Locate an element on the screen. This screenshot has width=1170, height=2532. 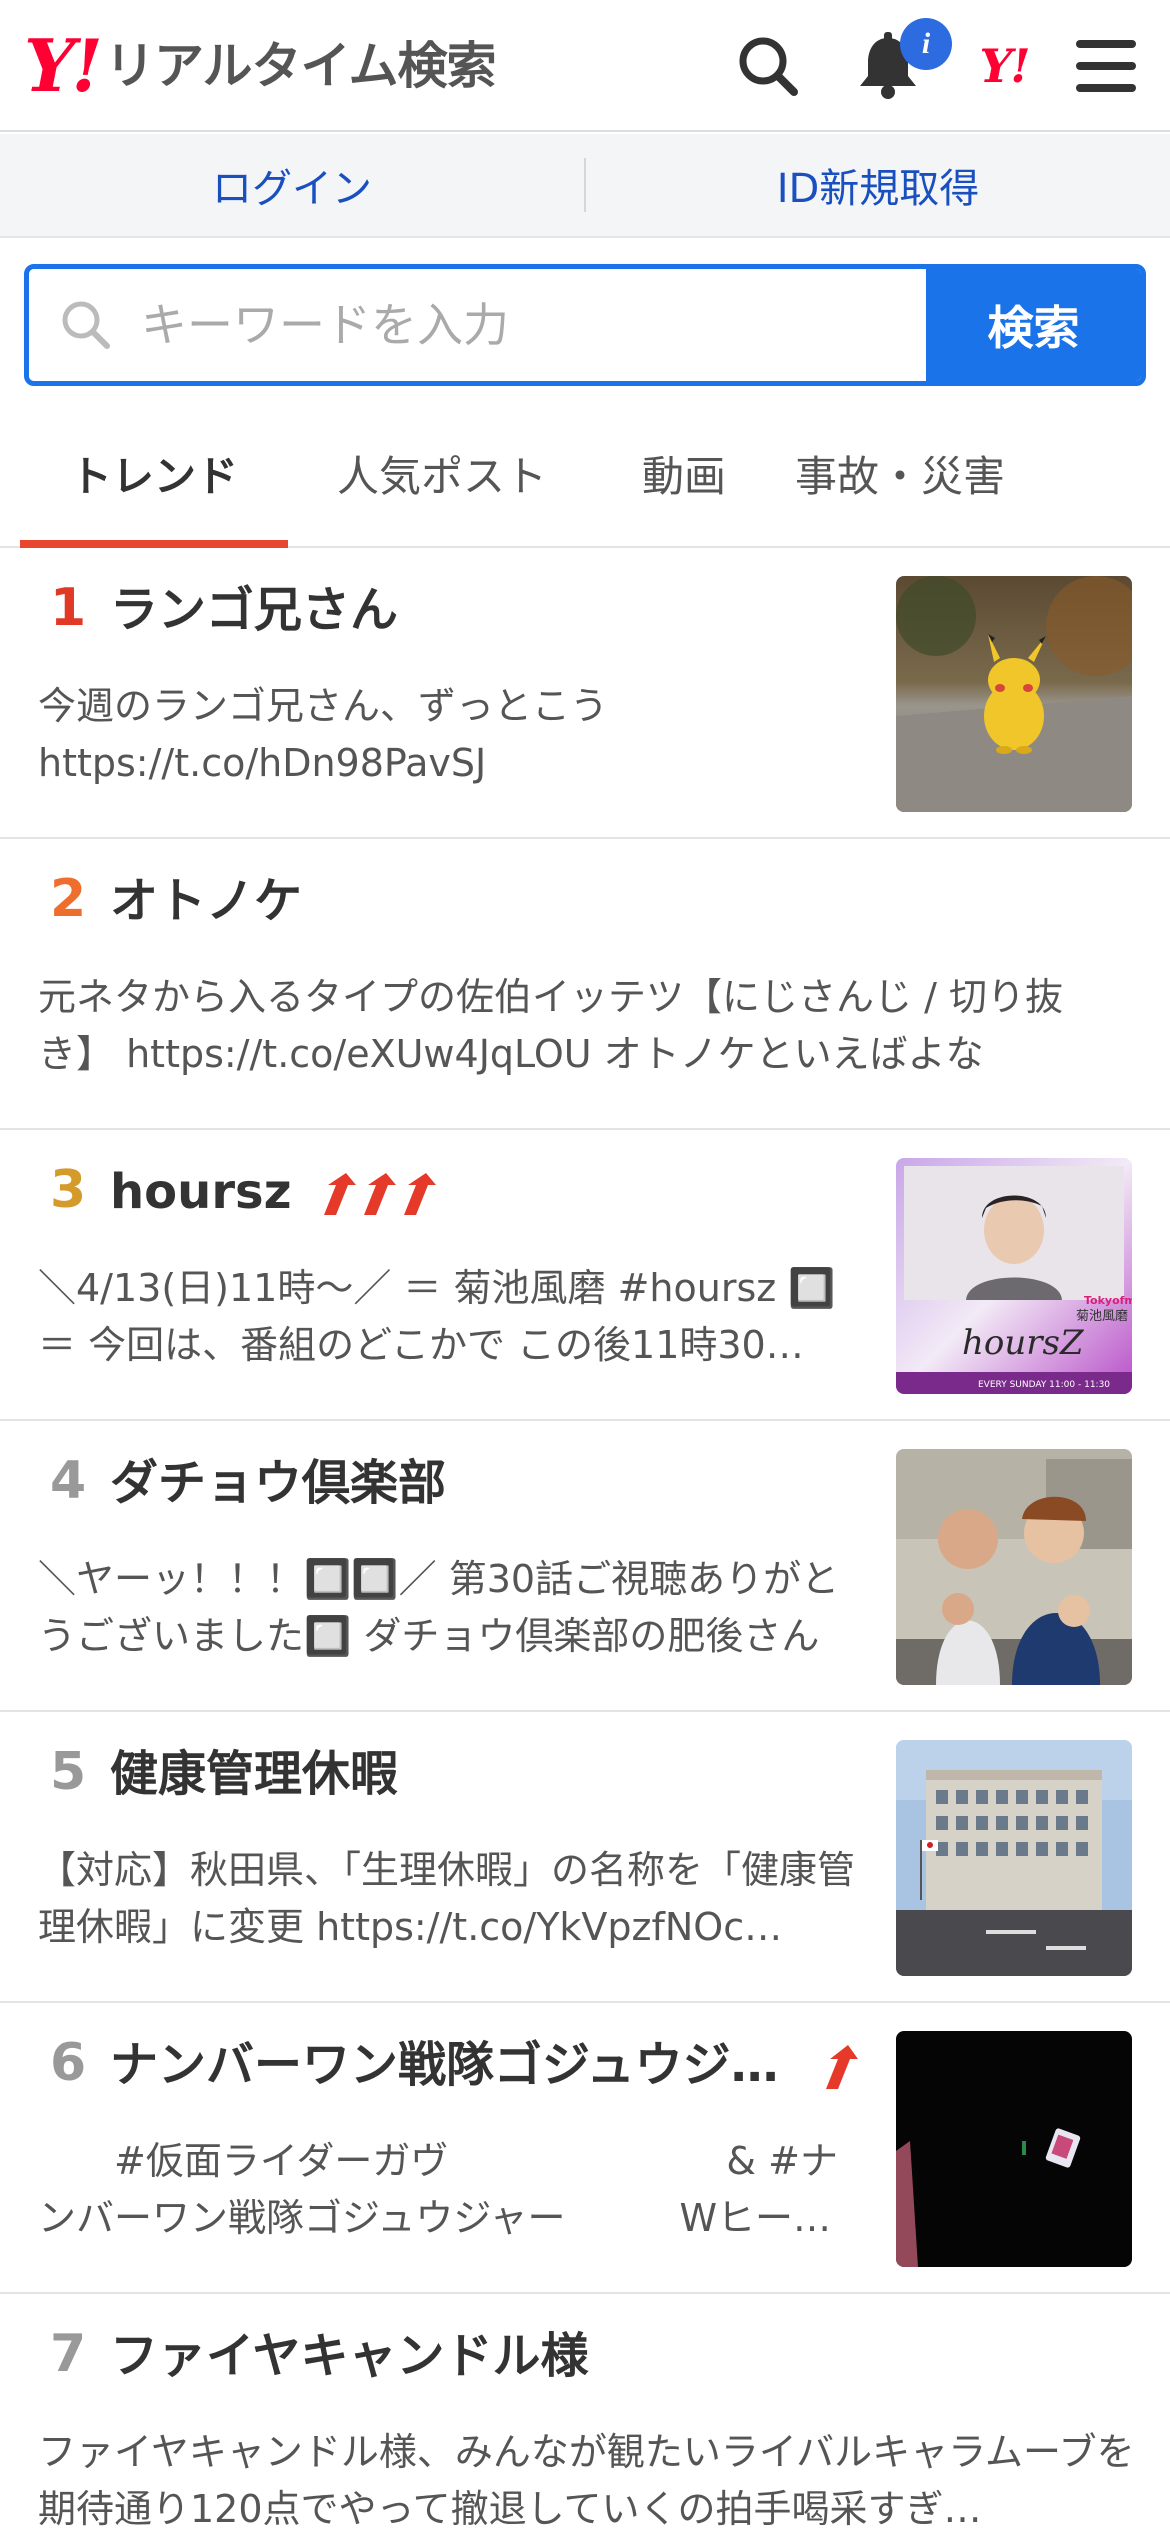
thumb-station: Tokyofm is located at coordinates (1108, 1300).